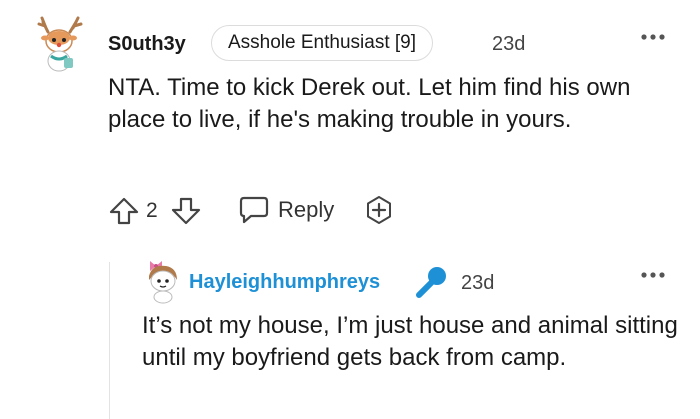 This screenshot has height=419, width=700. What do you see at coordinates (284, 282) in the screenshot?
I see `reply-username: Hayleighhumphreys` at bounding box center [284, 282].